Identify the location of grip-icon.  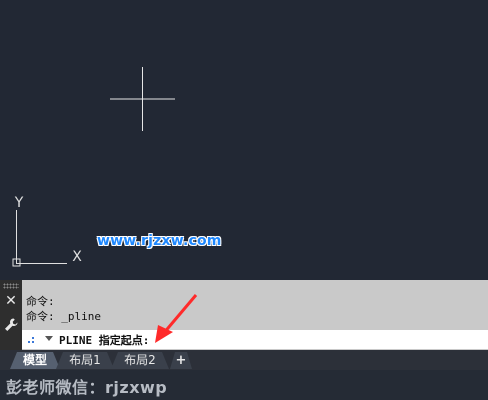
(11, 286).